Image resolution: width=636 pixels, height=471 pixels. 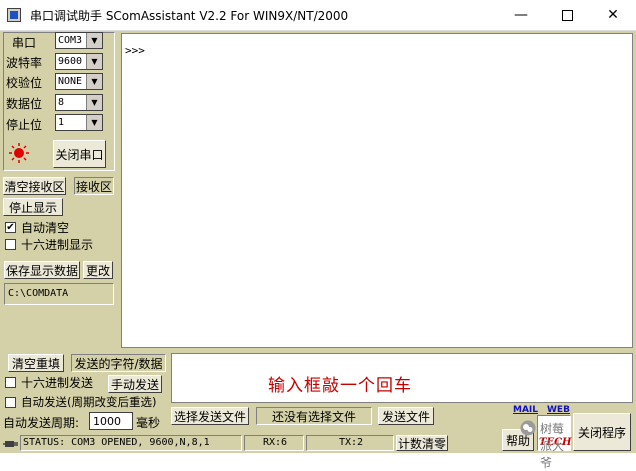 What do you see at coordinates (42, 270) in the screenshot?
I see `save-data-button: 保存显示数据` at bounding box center [42, 270].